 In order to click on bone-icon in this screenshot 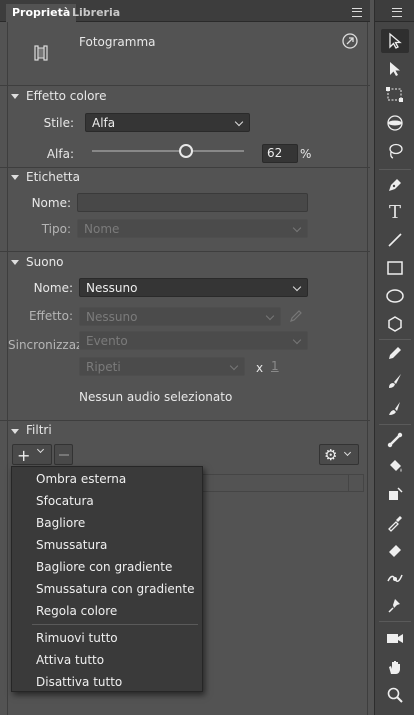, I will do `click(395, 440)`.